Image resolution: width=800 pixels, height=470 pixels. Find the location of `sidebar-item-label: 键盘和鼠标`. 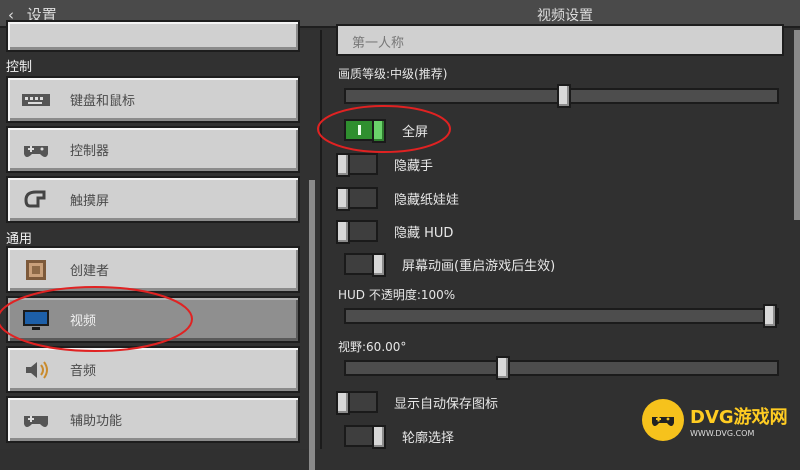

sidebar-item-label: 键盘和鼠标 is located at coordinates (103, 101).